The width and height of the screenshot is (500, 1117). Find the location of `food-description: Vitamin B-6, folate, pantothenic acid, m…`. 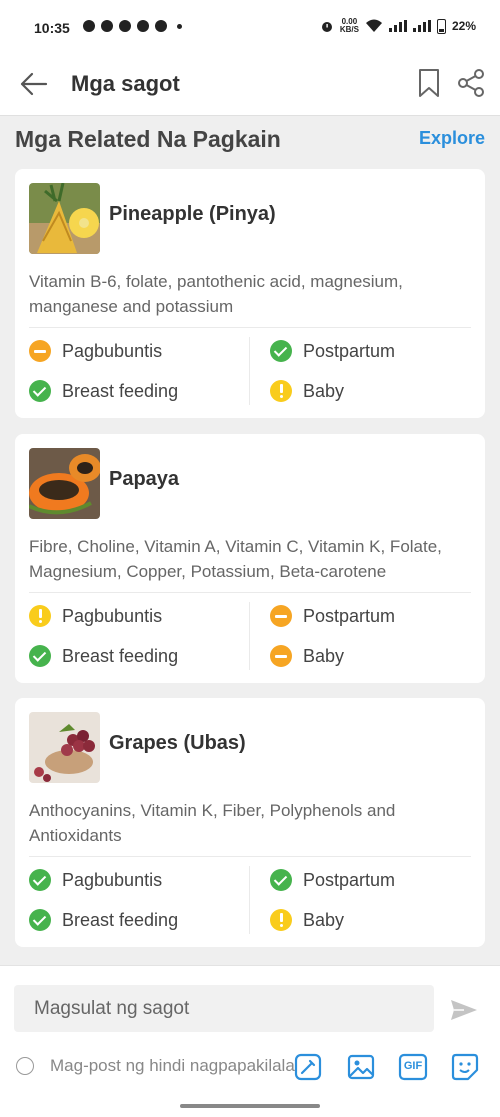

food-description: Vitamin B-6, folate, pantothenic acid, m… is located at coordinates (216, 294).